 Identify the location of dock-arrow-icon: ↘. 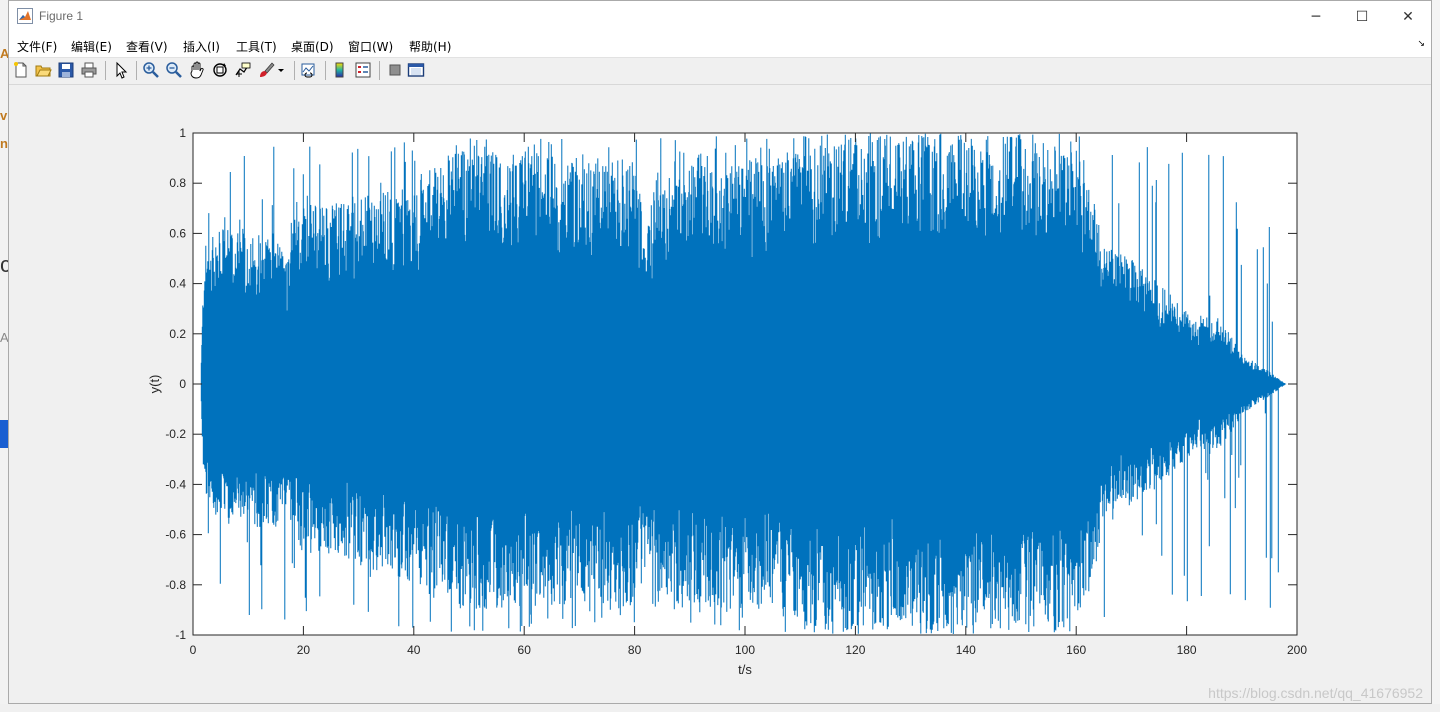
(1421, 44).